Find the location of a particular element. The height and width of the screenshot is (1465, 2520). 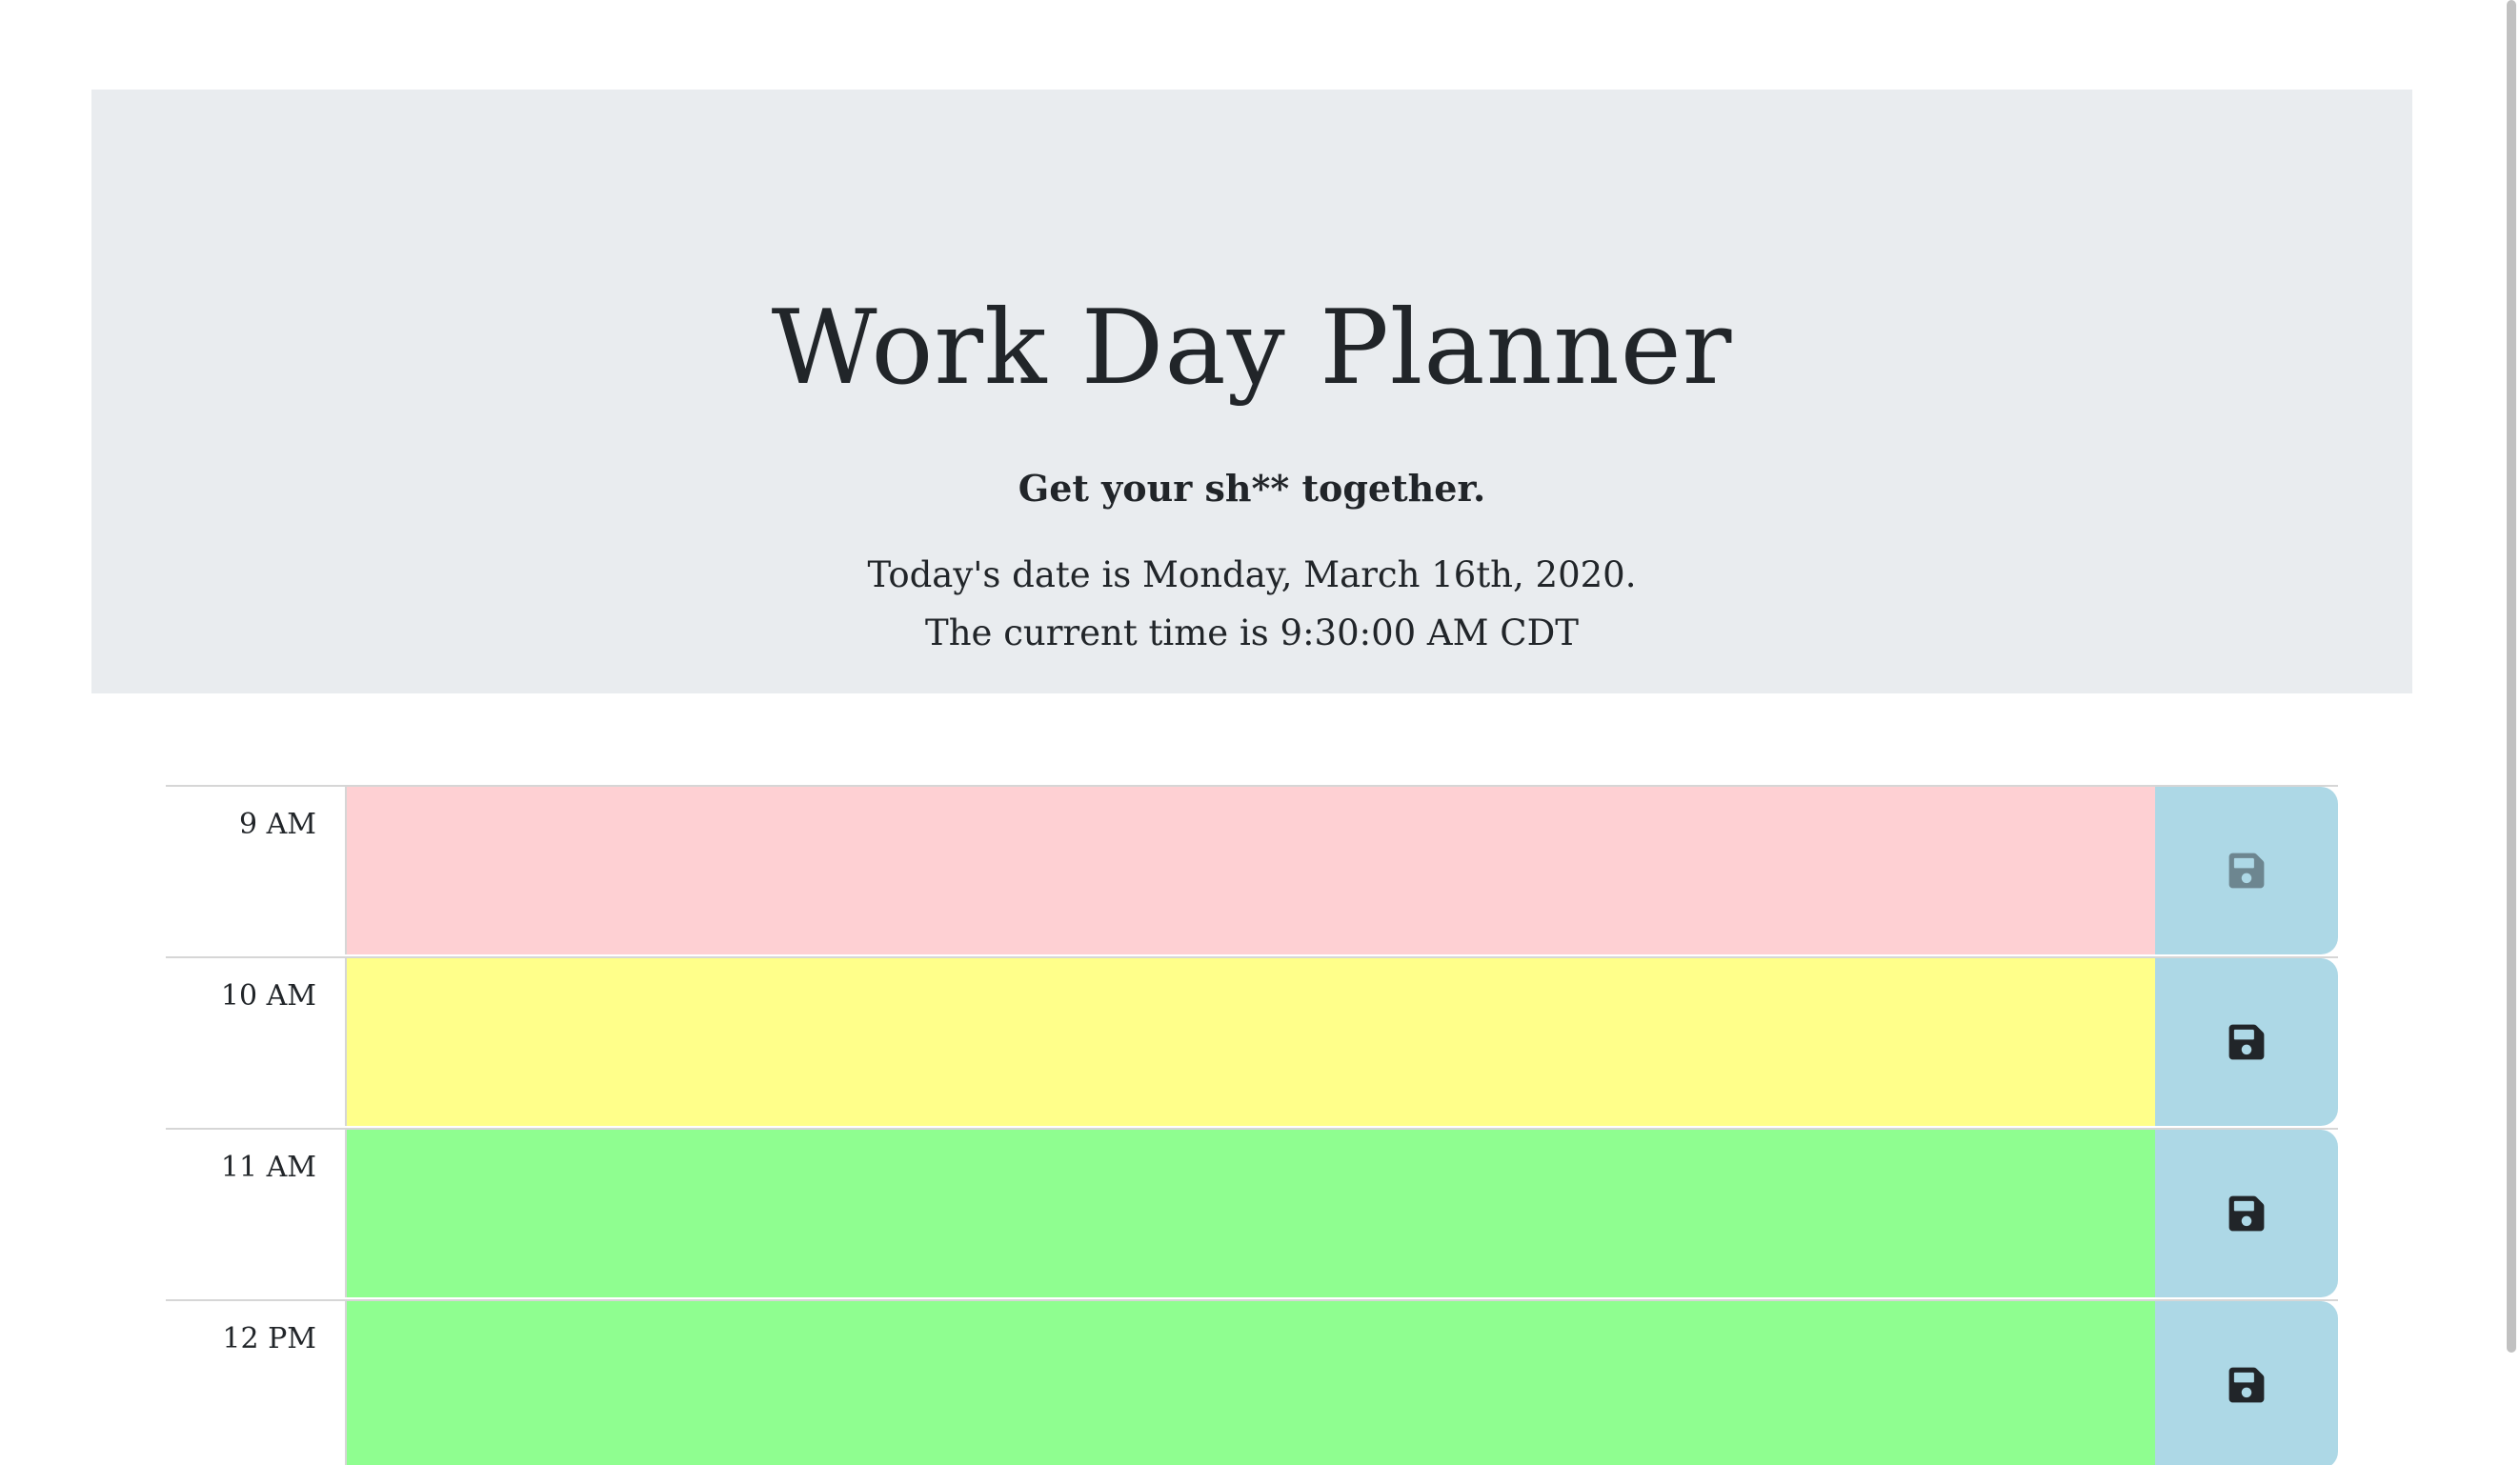

current-time: 9:30:00 AM CDT is located at coordinates (1429, 632).